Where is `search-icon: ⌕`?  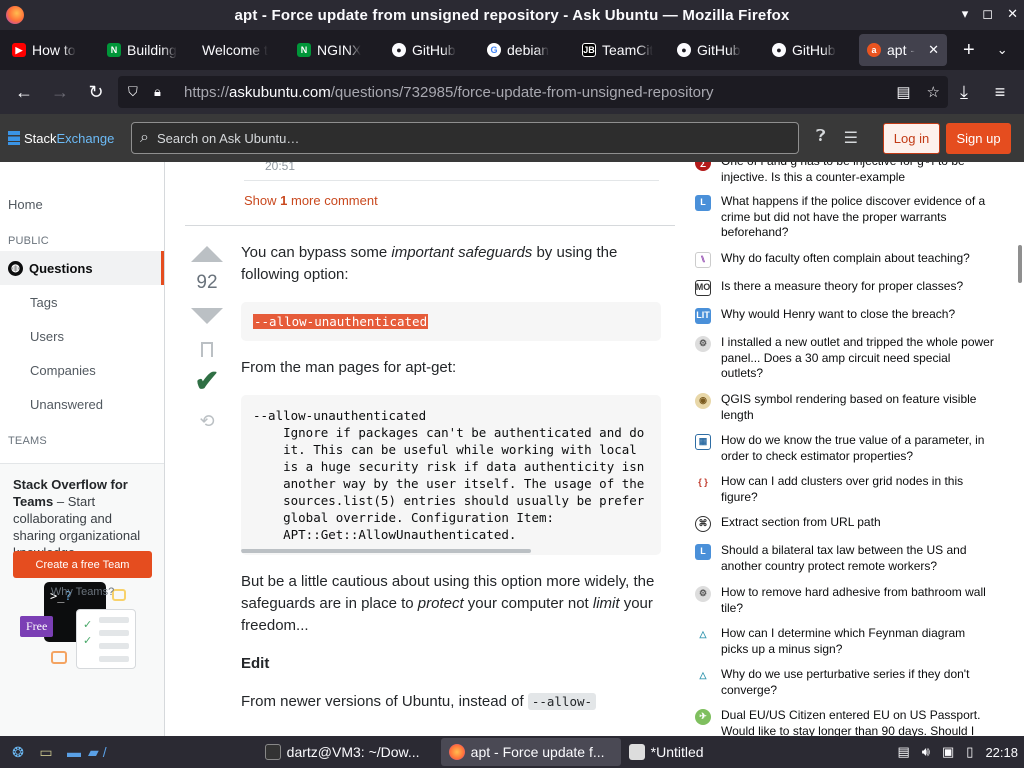 search-icon: ⌕ is located at coordinates (144, 137).